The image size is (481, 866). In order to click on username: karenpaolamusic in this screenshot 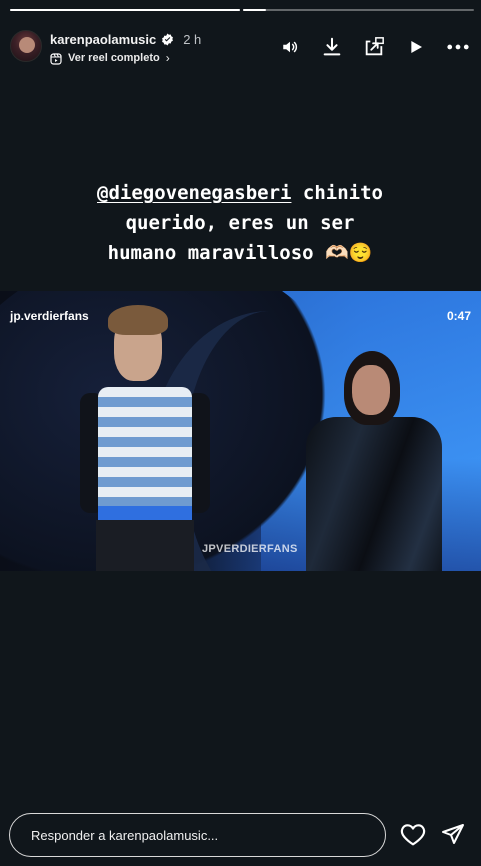, I will do `click(103, 39)`.